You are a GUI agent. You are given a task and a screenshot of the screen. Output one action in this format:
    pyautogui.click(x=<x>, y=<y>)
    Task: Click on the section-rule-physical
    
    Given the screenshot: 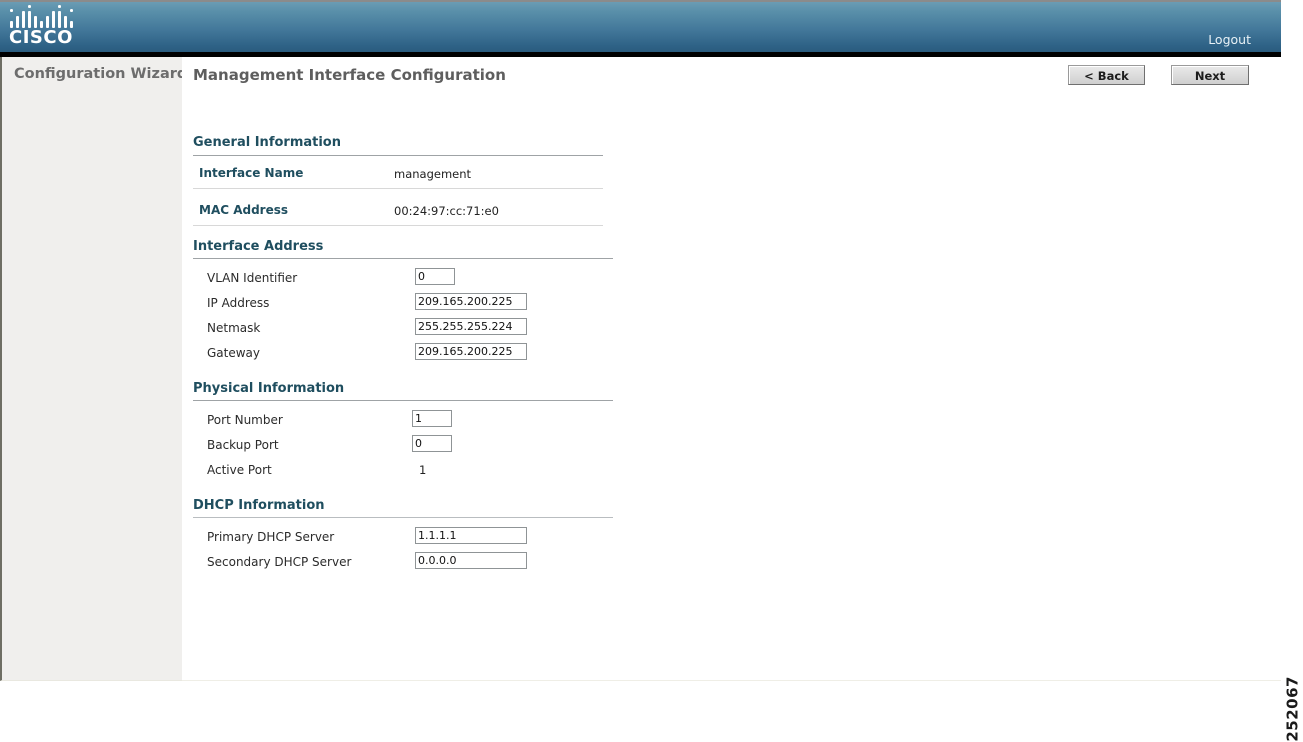 What is the action you would take?
    pyautogui.click(x=403, y=400)
    